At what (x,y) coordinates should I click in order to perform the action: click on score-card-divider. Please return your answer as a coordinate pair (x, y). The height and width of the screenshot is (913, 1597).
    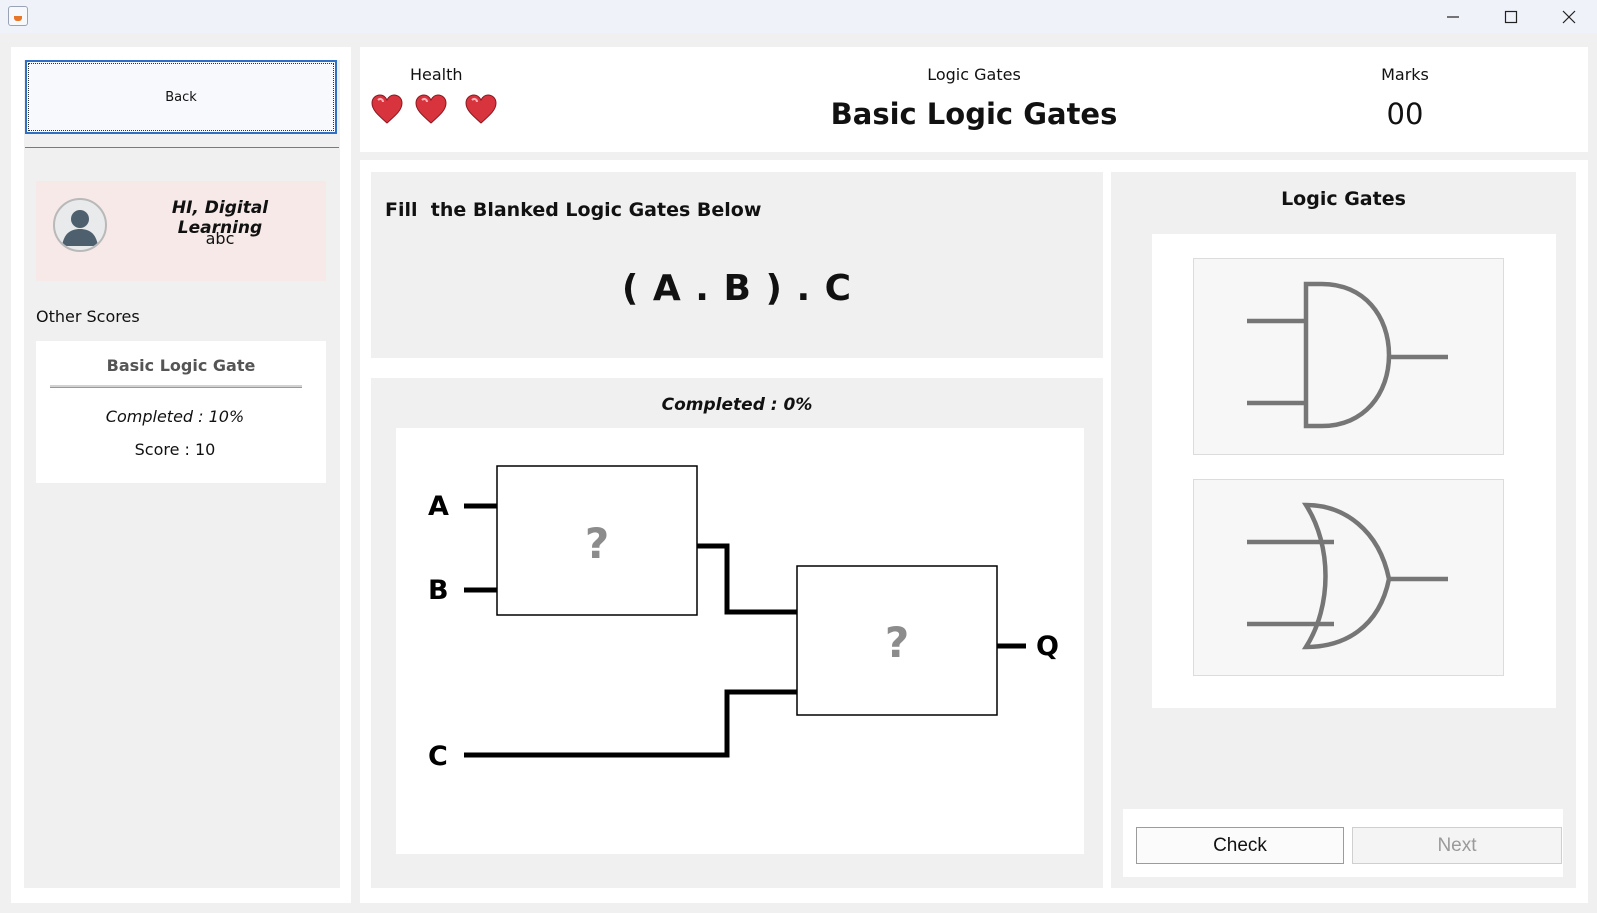
    Looking at the image, I should click on (176, 386).